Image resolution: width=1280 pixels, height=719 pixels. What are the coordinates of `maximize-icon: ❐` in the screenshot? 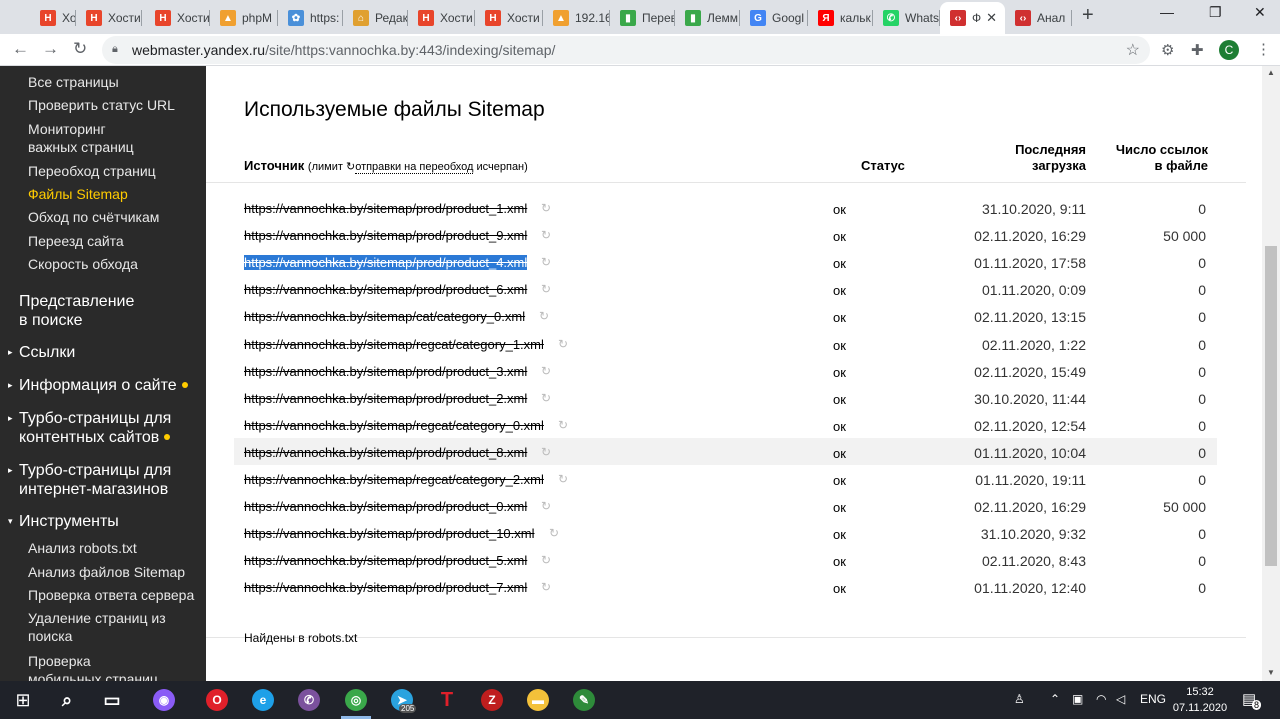 It's located at (1215, 12).